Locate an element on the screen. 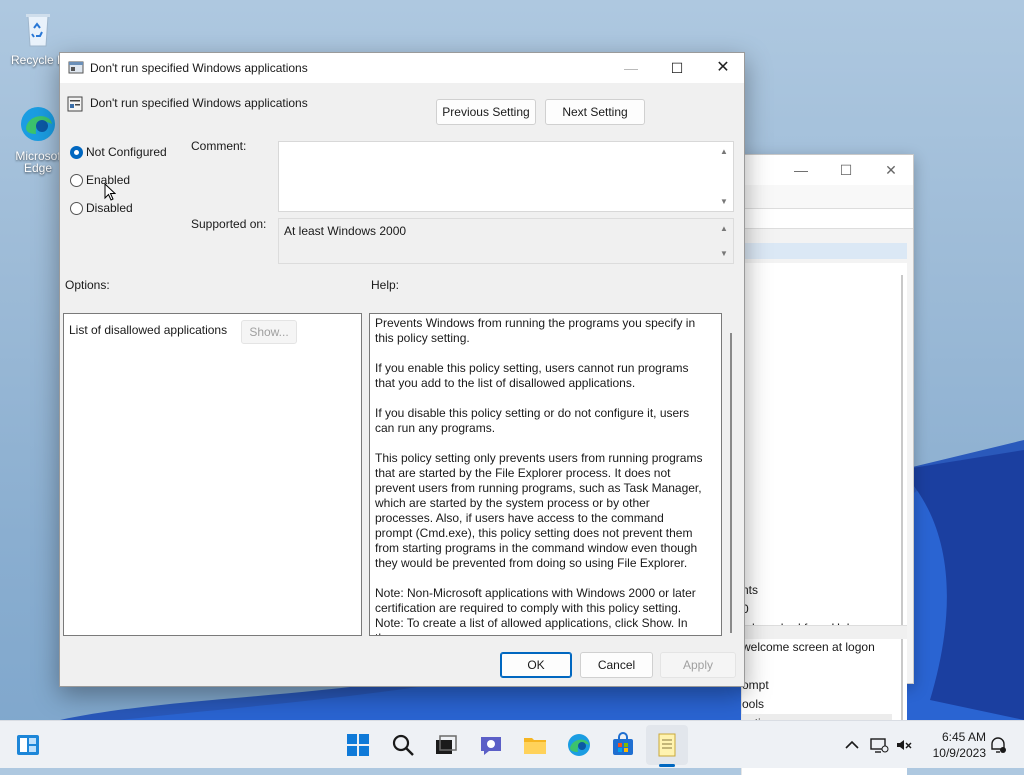 This screenshot has height=775, width=1024. mouse-cursor-icon is located at coordinates (110, 192).